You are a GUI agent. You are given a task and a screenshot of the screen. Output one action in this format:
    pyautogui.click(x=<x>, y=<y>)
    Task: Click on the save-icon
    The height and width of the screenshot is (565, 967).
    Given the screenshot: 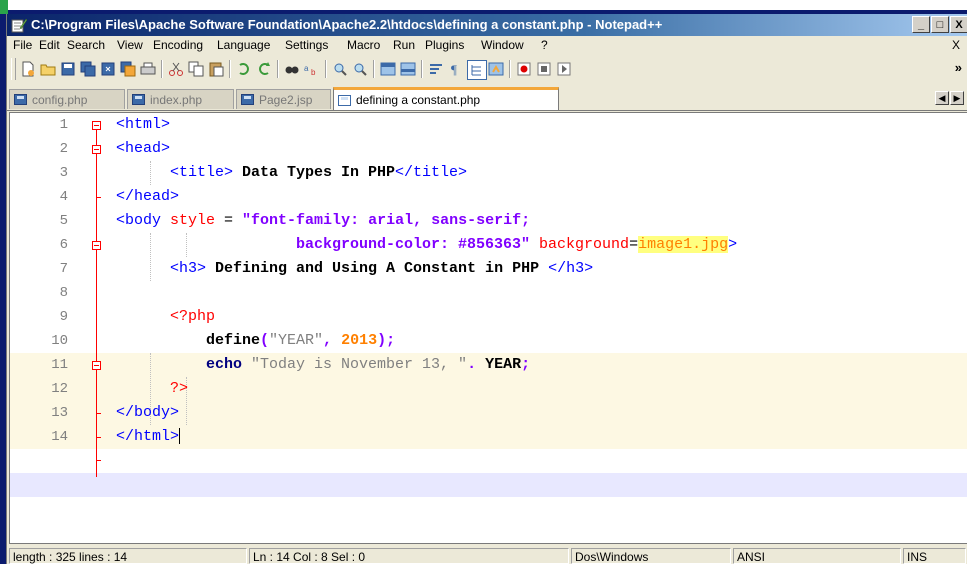 What is the action you would take?
    pyautogui.click(x=68, y=69)
    